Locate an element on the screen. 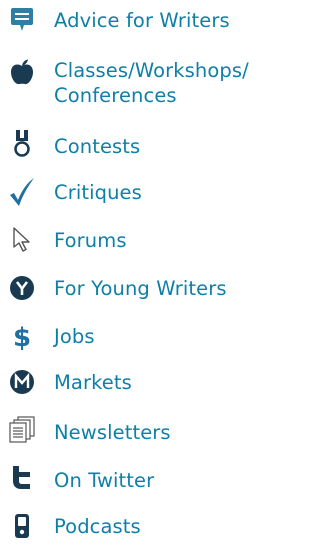  nav-item-label: Podcasts is located at coordinates (97, 526).